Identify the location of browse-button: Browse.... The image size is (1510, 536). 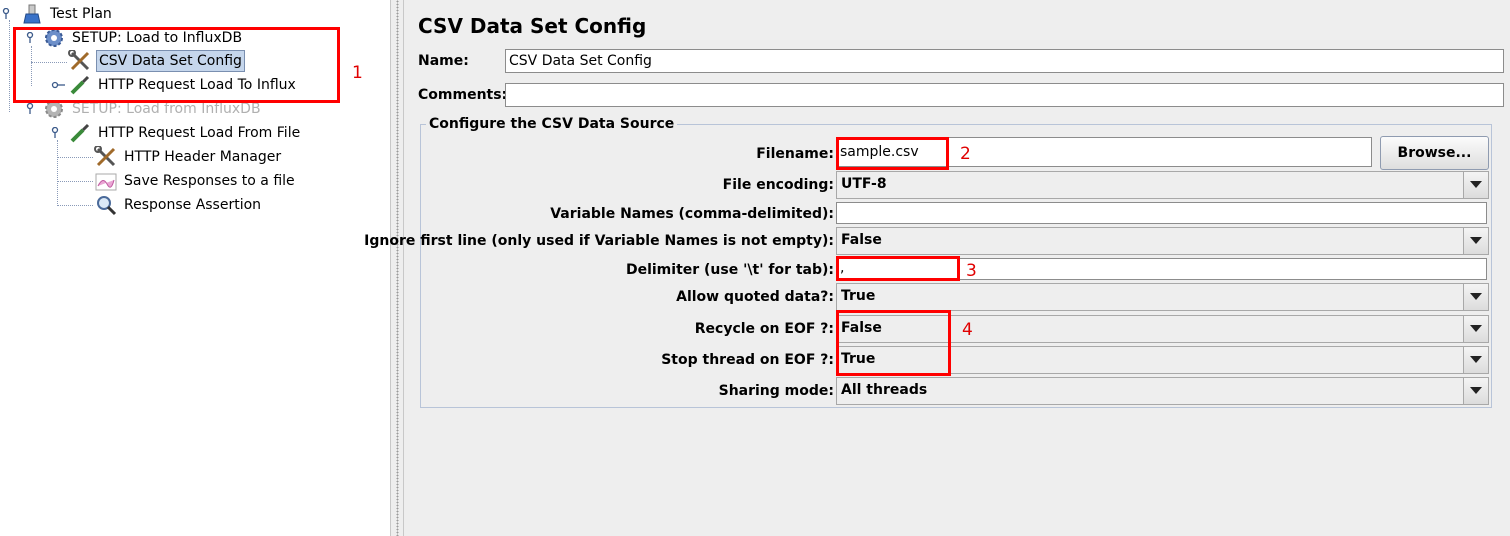
(1434, 153).